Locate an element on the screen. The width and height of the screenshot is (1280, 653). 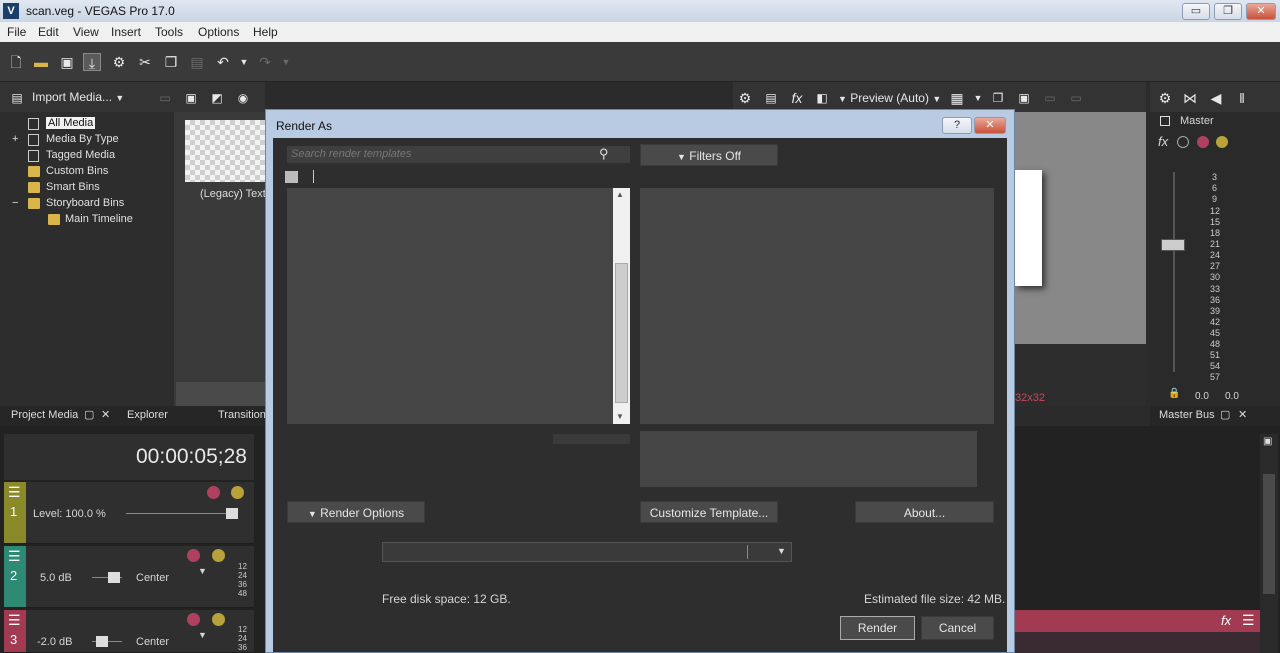
timeline-vertical-scrollbar: ▣ is located at coordinates (1269, 543).